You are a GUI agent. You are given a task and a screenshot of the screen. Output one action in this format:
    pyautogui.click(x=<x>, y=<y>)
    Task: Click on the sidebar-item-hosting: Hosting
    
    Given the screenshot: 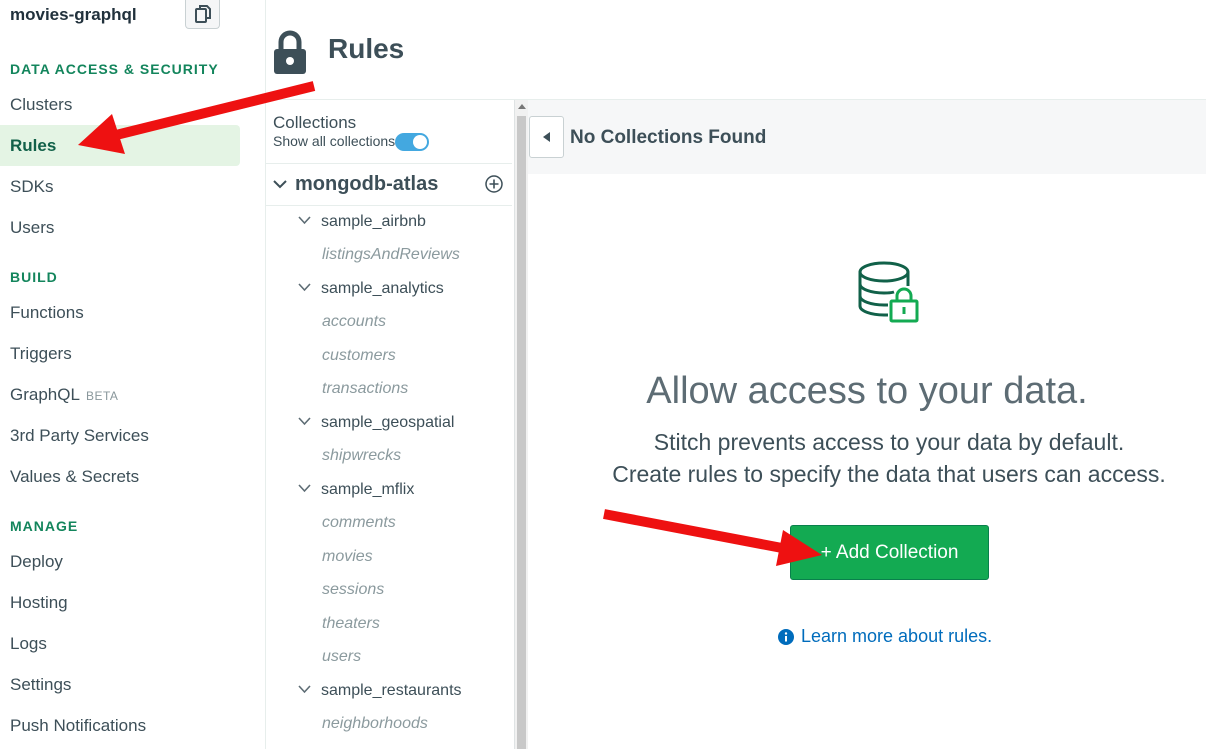 What is the action you would take?
    pyautogui.click(x=120, y=602)
    